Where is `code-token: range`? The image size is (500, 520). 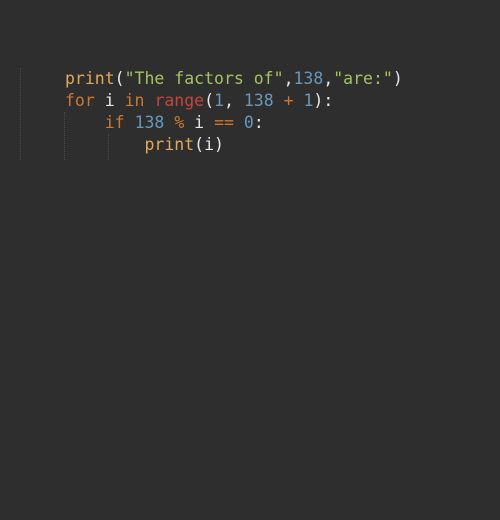 code-token: range is located at coordinates (179, 100).